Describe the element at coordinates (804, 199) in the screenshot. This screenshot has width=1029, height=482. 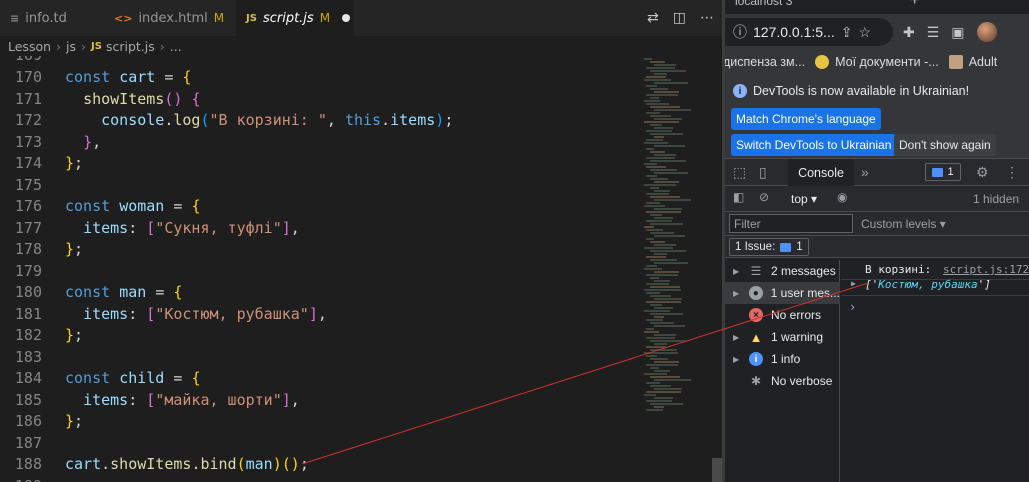
I see `context-selector: top ▾` at that location.